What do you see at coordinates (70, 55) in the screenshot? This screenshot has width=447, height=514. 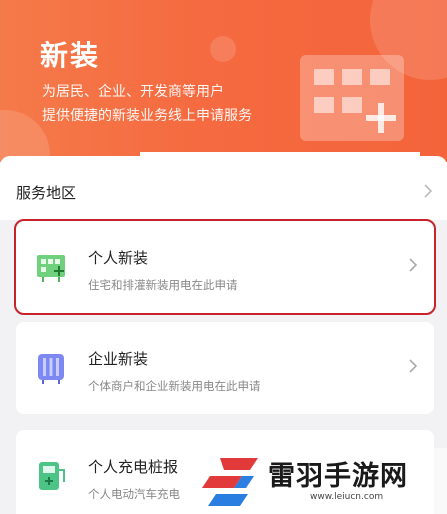 I see `banner-title: 新装` at bounding box center [70, 55].